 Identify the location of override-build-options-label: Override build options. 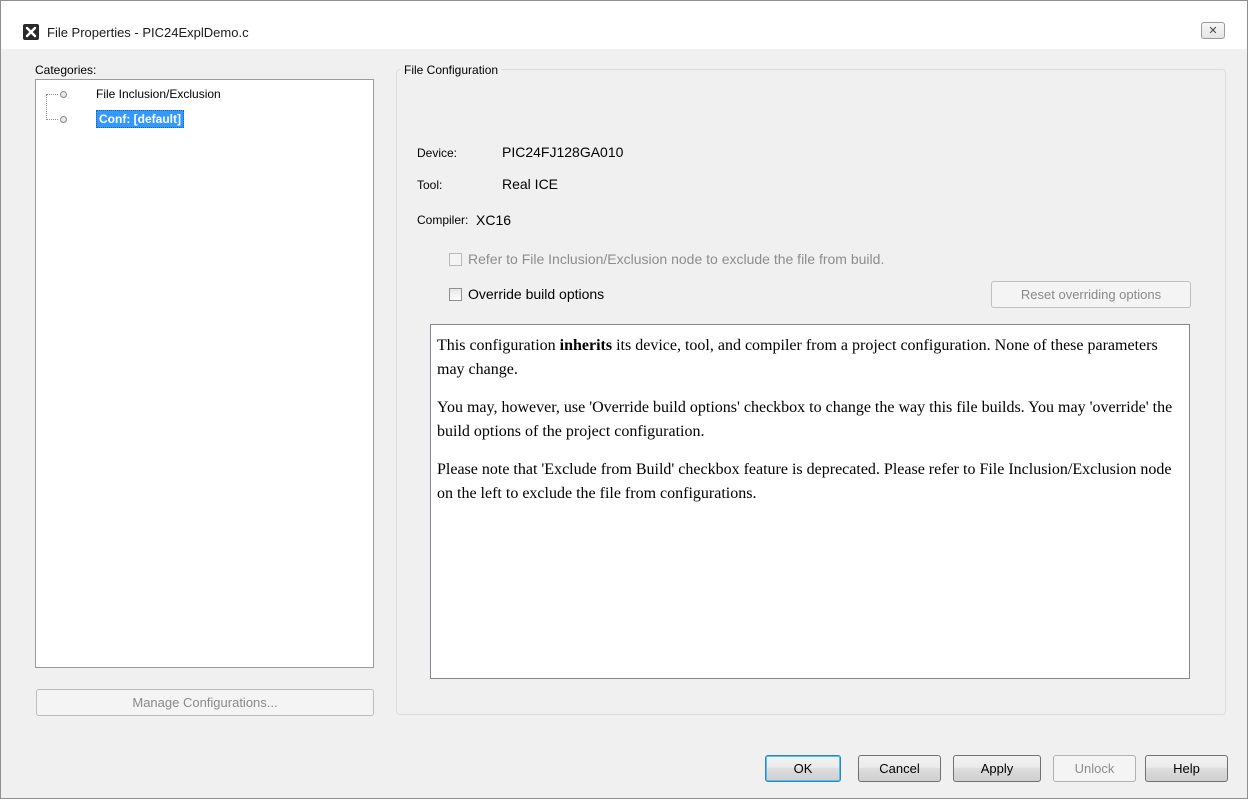
(536, 294).